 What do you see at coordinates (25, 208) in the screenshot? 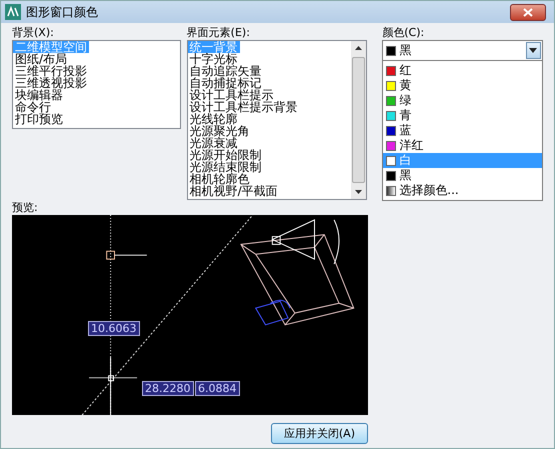
I see `preview-label: 预览:` at bounding box center [25, 208].